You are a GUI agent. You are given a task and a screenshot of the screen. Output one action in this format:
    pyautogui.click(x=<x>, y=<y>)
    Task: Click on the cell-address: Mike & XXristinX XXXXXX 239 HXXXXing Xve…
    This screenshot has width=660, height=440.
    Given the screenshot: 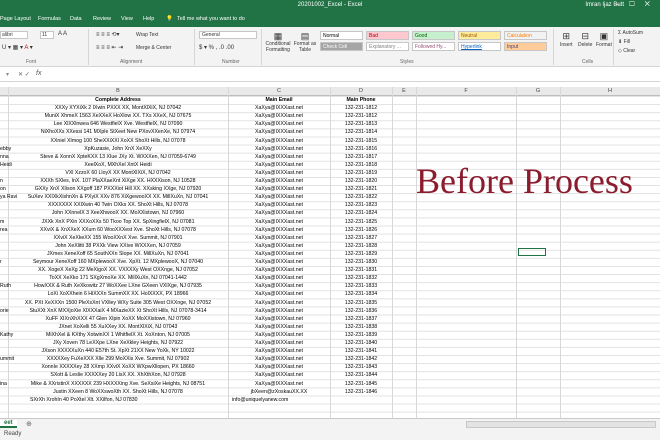 What is the action you would take?
    pyautogui.click(x=118, y=384)
    